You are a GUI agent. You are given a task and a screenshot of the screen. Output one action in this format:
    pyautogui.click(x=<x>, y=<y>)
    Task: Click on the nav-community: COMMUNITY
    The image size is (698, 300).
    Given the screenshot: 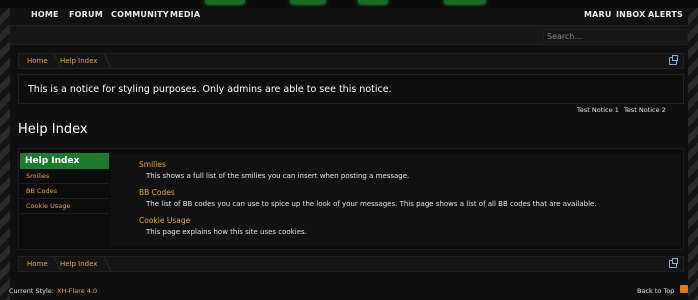 What is the action you would take?
    pyautogui.click(x=140, y=14)
    